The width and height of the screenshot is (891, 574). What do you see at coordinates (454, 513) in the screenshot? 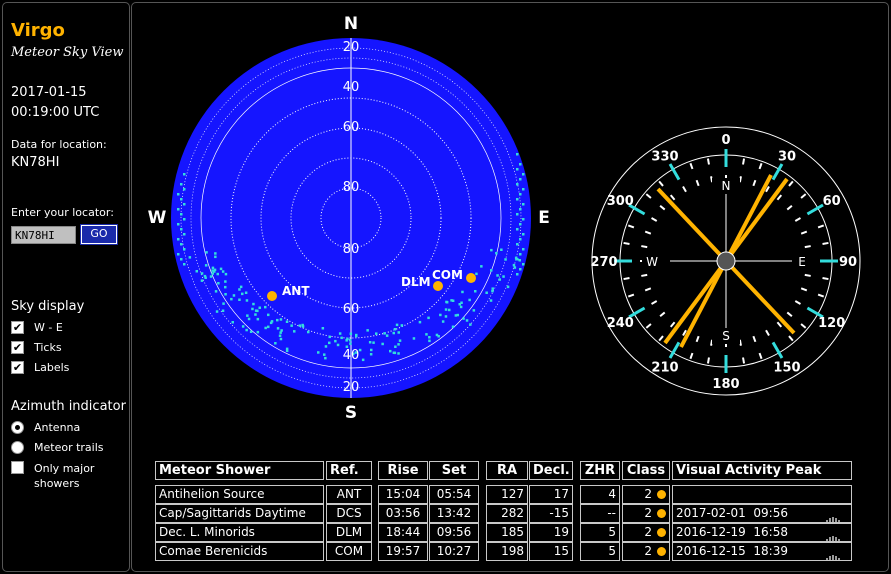
I see `table-cell-set: 13:42` at bounding box center [454, 513].